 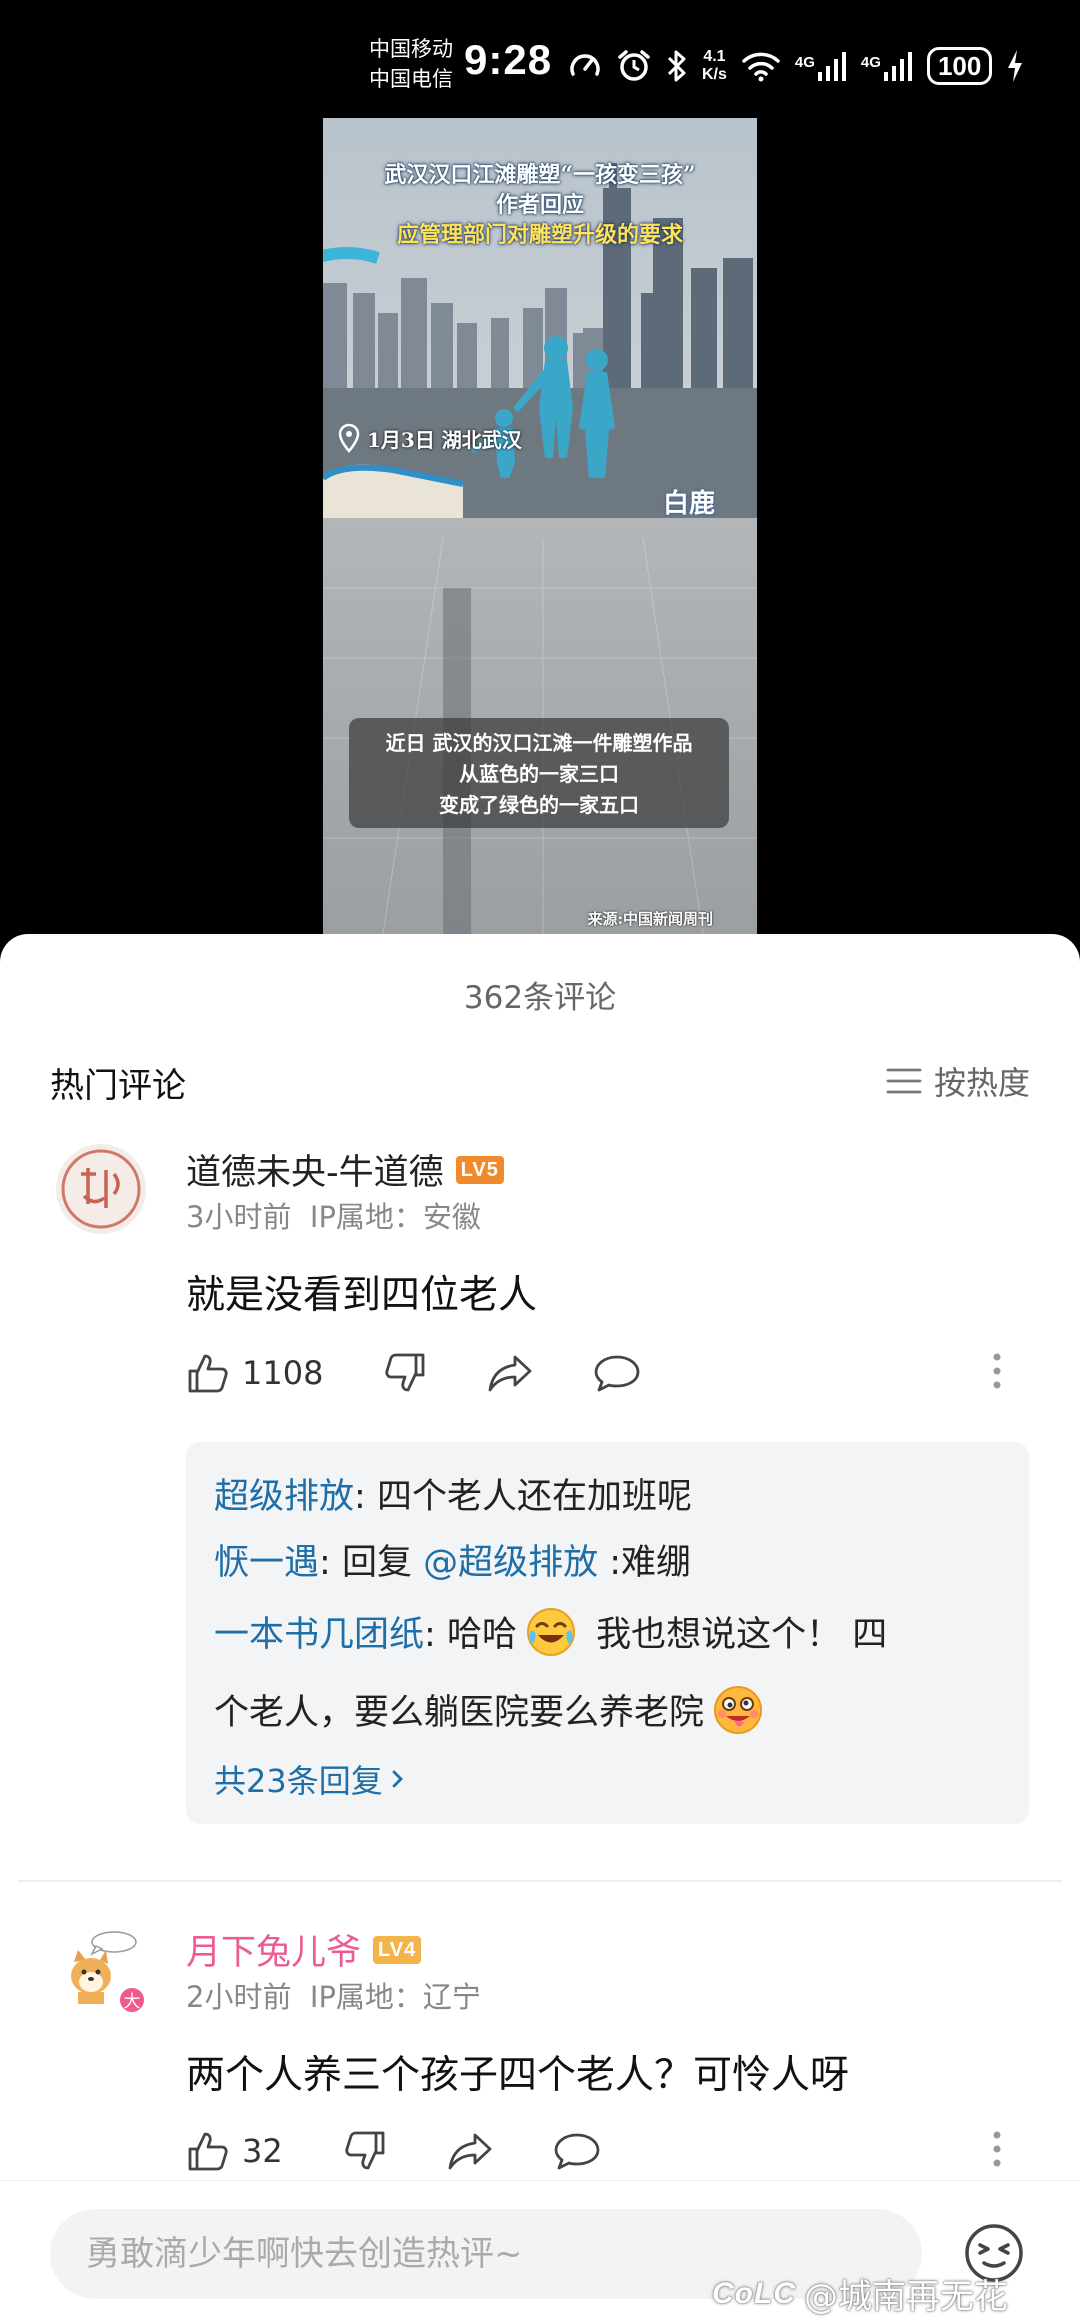 I want to click on view-all-replies-link: 共23条回复, so click(x=607, y=1779).